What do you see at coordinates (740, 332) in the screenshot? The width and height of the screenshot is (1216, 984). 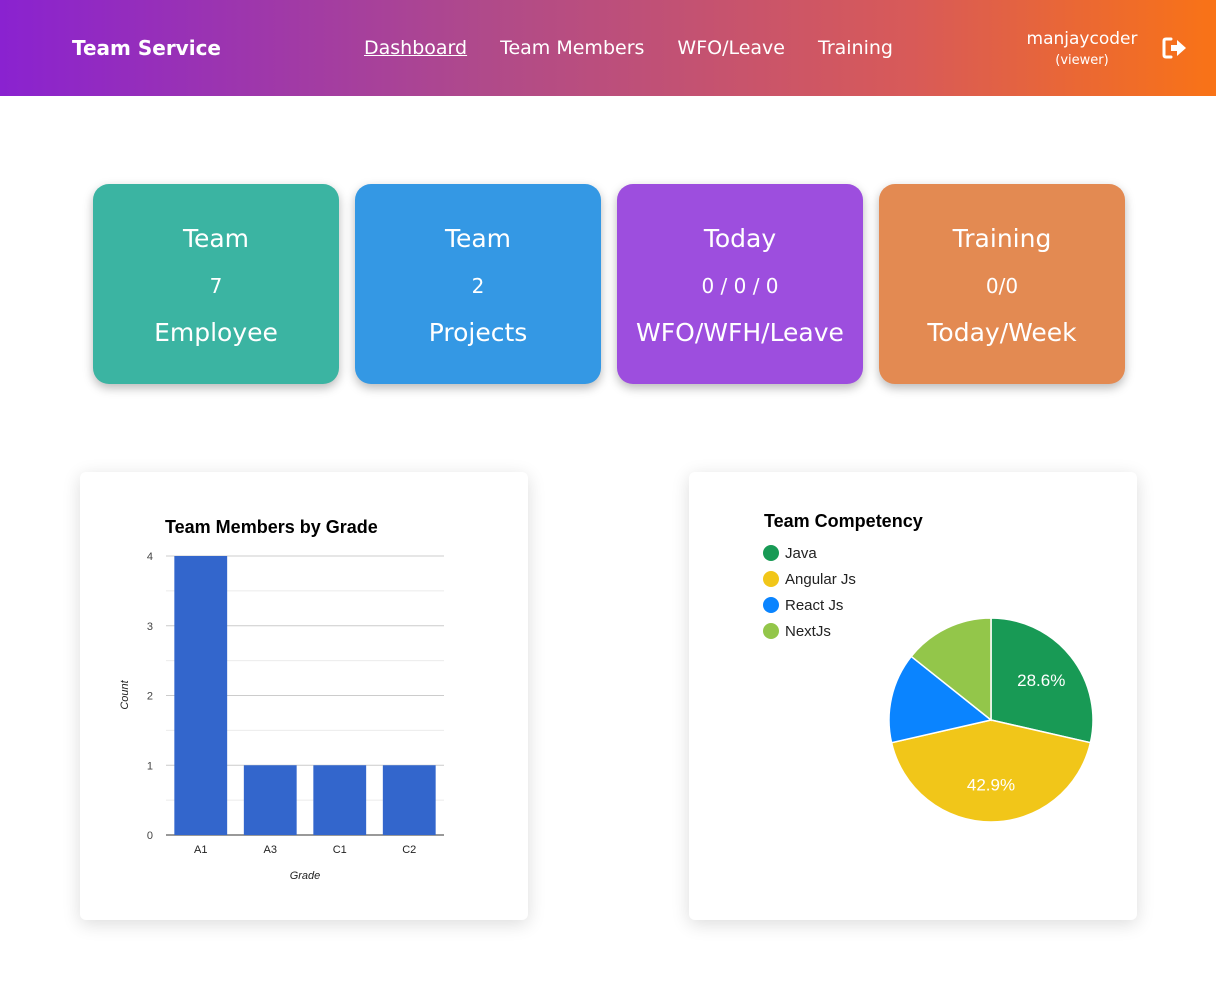 I see `card-subtitle: WFO/WFH/Leave` at bounding box center [740, 332].